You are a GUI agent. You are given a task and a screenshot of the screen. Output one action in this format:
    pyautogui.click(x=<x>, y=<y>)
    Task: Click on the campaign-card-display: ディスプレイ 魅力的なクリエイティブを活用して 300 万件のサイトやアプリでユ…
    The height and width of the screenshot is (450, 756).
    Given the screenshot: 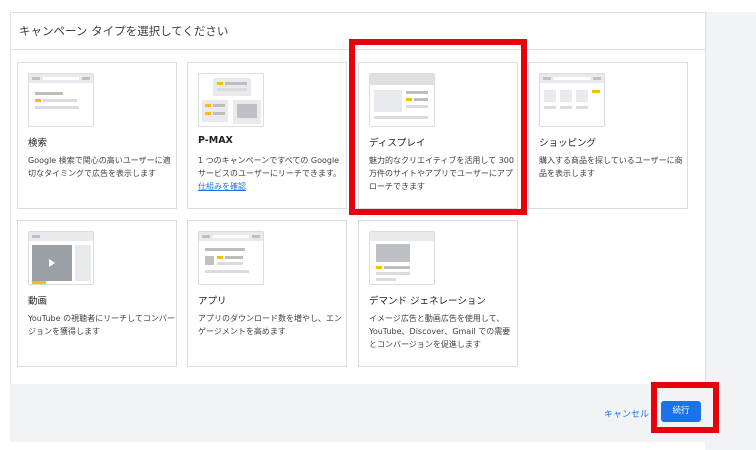 What is the action you would take?
    pyautogui.click(x=438, y=135)
    